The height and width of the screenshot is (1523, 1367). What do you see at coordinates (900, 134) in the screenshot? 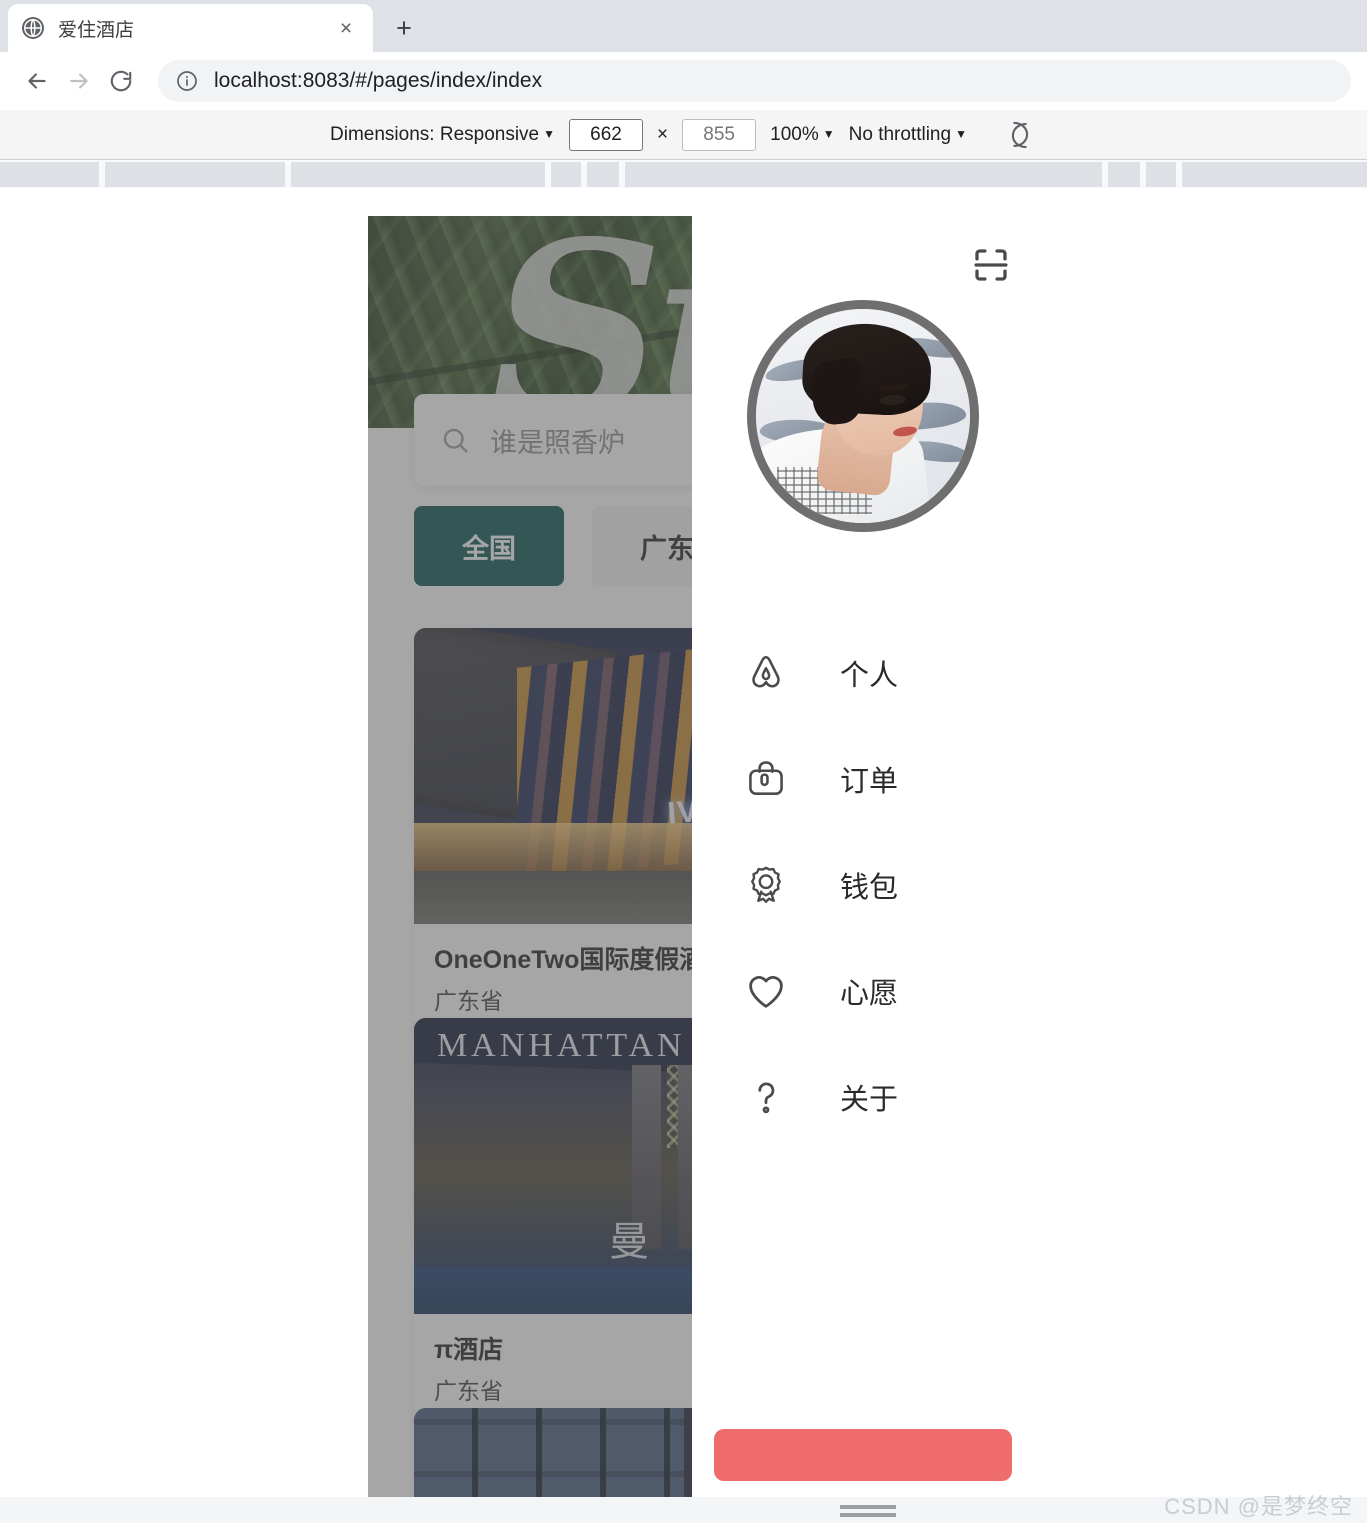
I see `throttling-label: No throttling` at bounding box center [900, 134].